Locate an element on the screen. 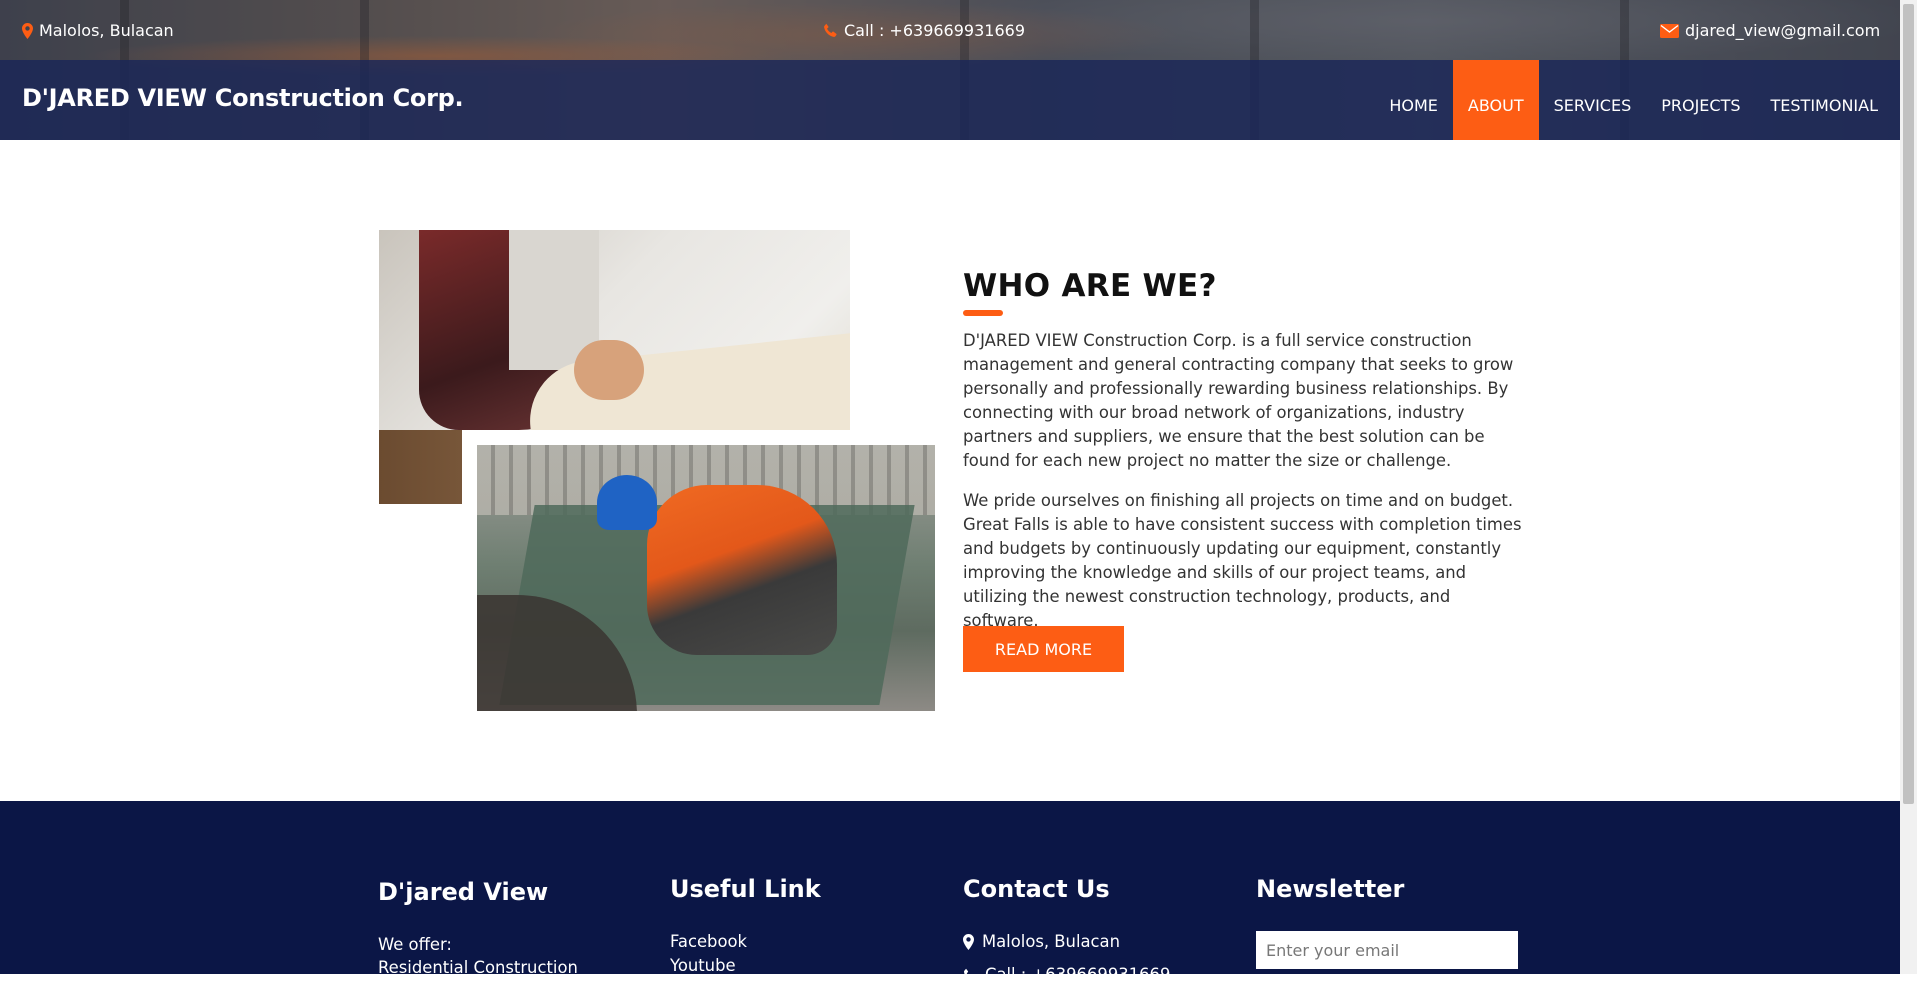  footer-link-youtube: Youtube is located at coordinates (703, 965).